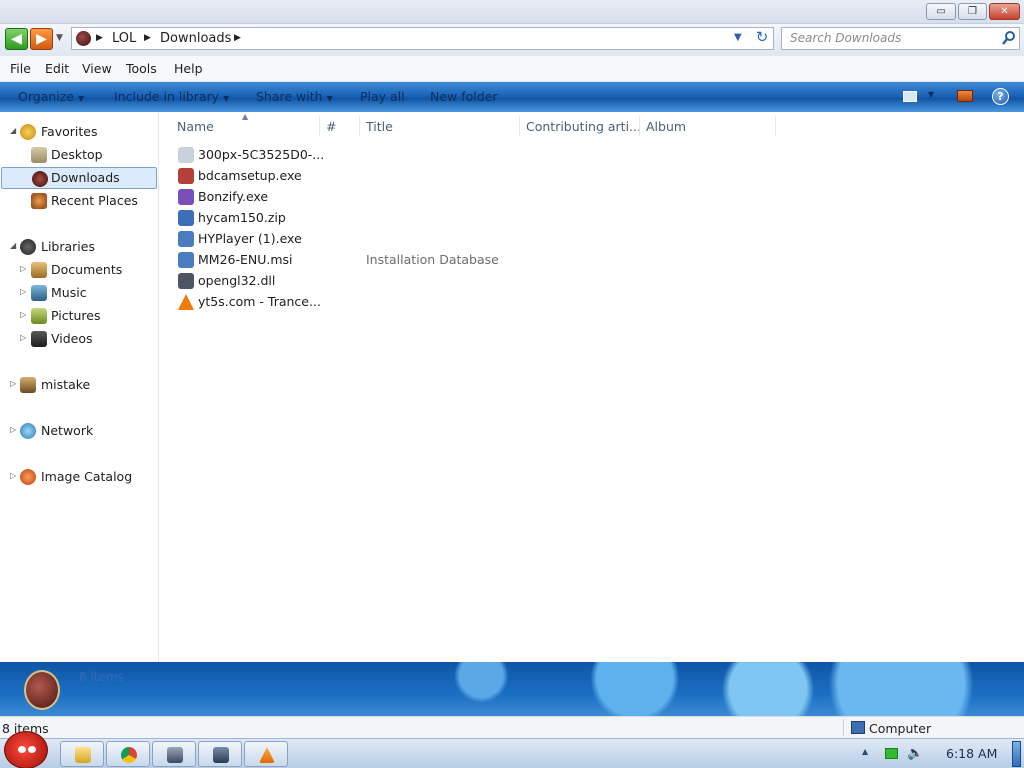 This screenshot has height=768, width=1024. I want to click on tree-label: Favorites, so click(69, 131).